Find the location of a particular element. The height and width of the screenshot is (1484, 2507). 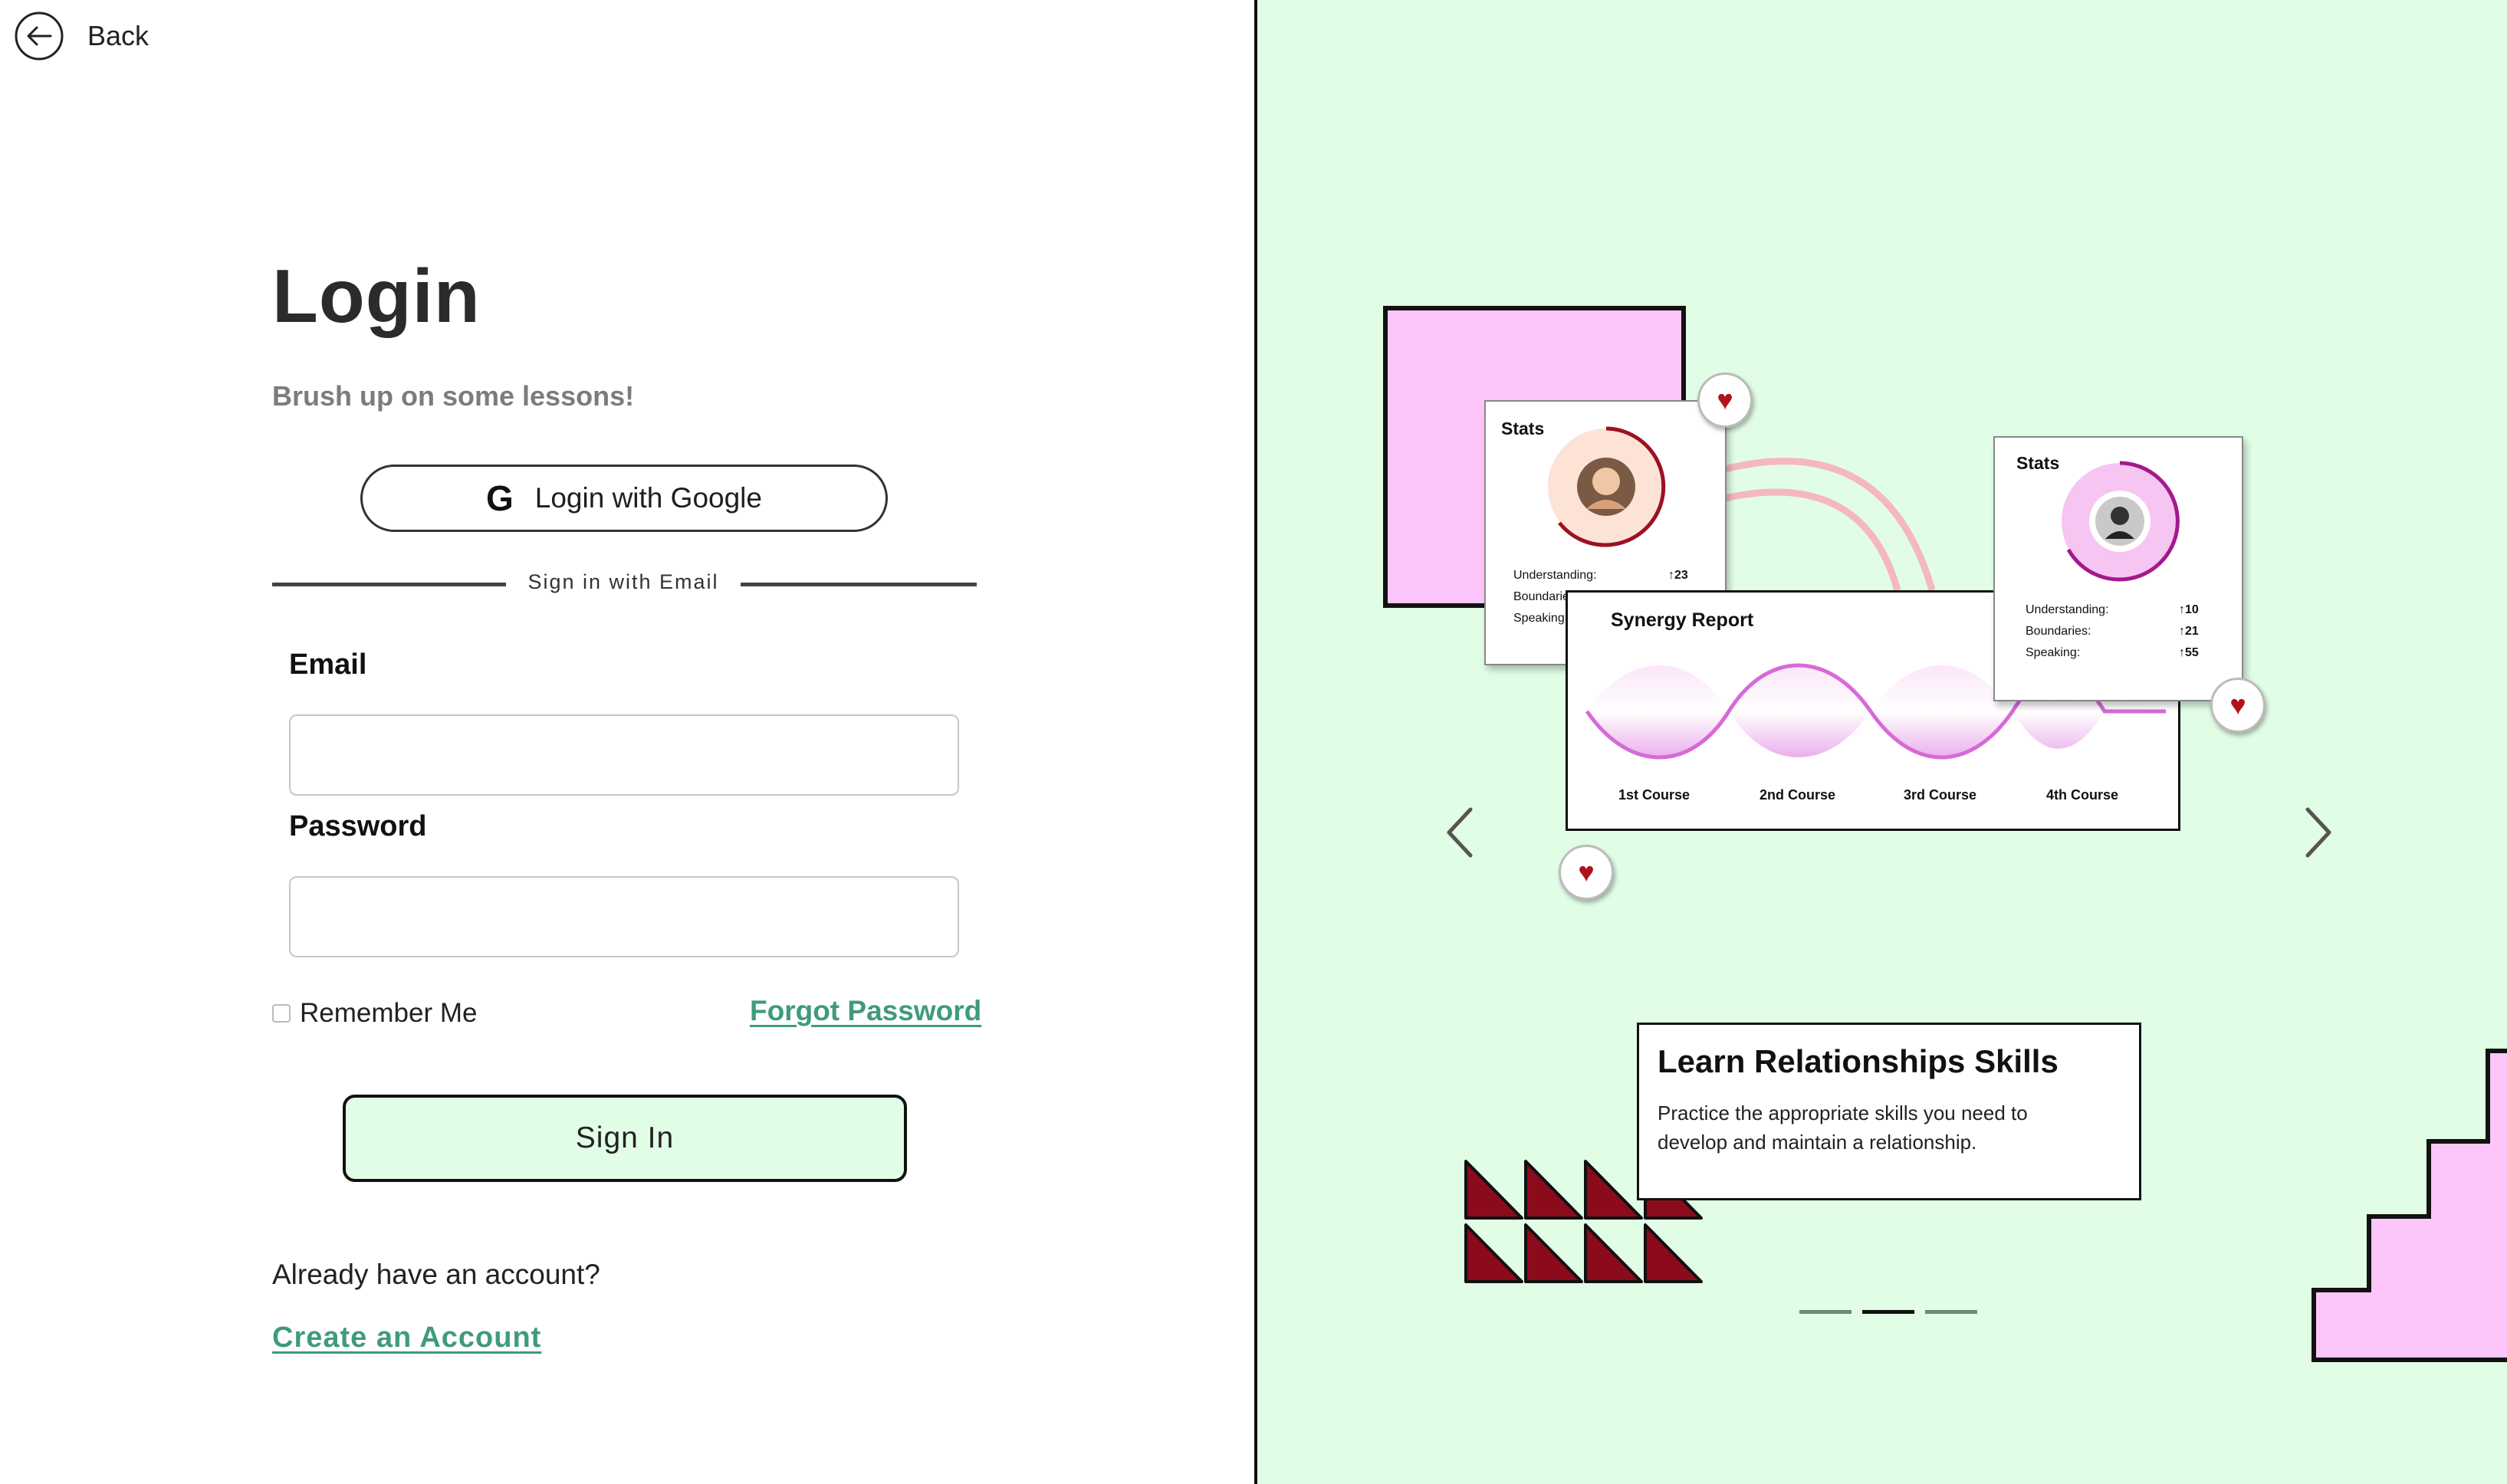

course-label-1: 1st Course is located at coordinates (1654, 795).